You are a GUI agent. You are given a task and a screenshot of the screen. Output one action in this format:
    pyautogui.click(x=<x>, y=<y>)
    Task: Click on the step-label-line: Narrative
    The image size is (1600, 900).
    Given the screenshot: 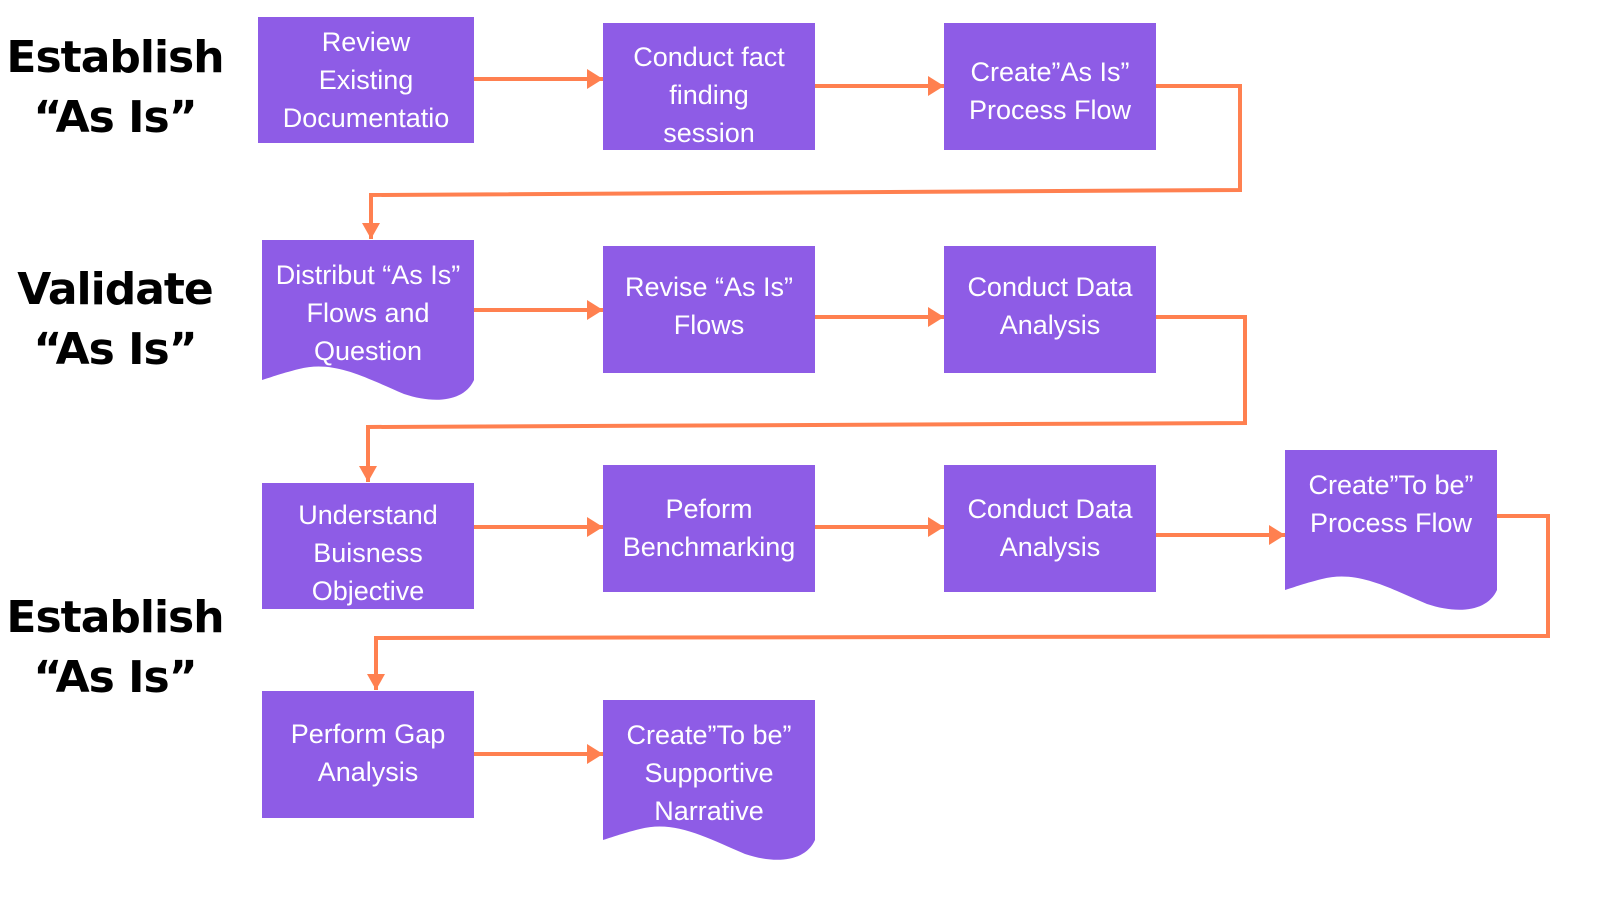 What is the action you would take?
    pyautogui.click(x=709, y=811)
    